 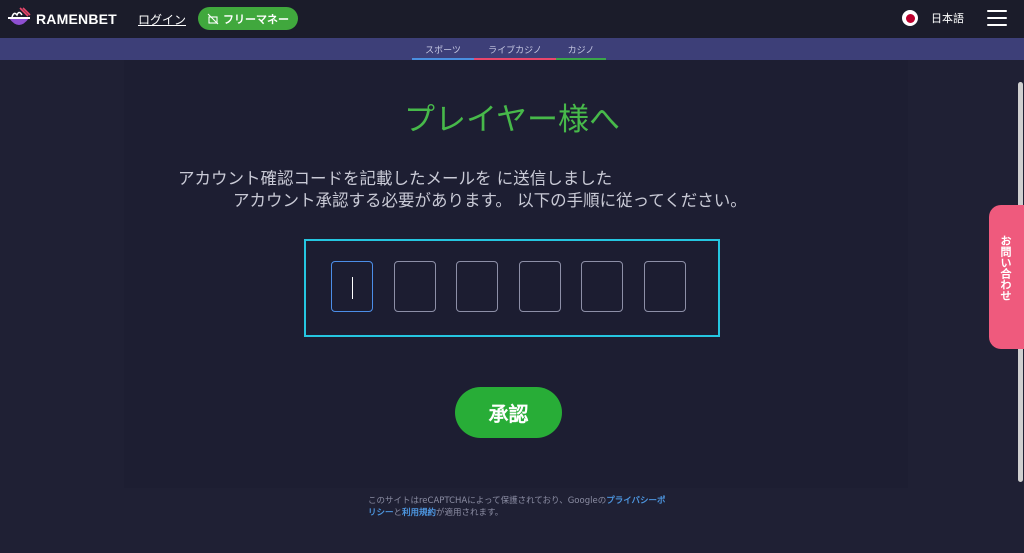 What do you see at coordinates (515, 49) in the screenshot?
I see `tab-live-casino: ライブカジノ` at bounding box center [515, 49].